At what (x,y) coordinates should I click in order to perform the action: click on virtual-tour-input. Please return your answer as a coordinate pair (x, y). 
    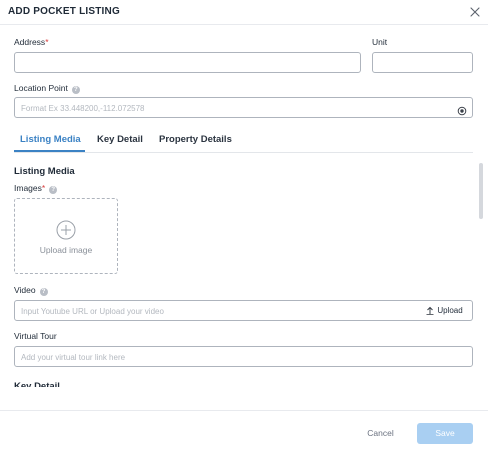
    Looking at the image, I should click on (243, 357).